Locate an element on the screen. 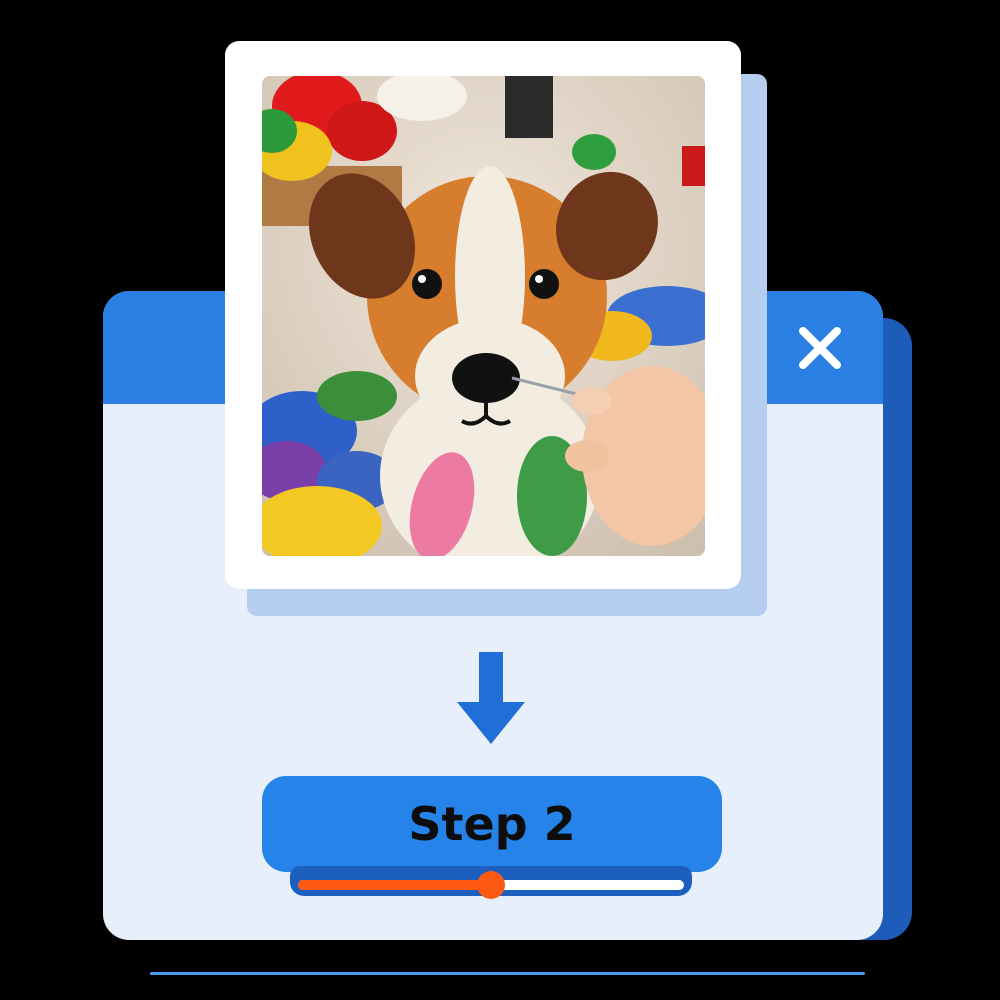 This screenshot has height=1000, width=1000. progress-bar-frame is located at coordinates (491, 882).